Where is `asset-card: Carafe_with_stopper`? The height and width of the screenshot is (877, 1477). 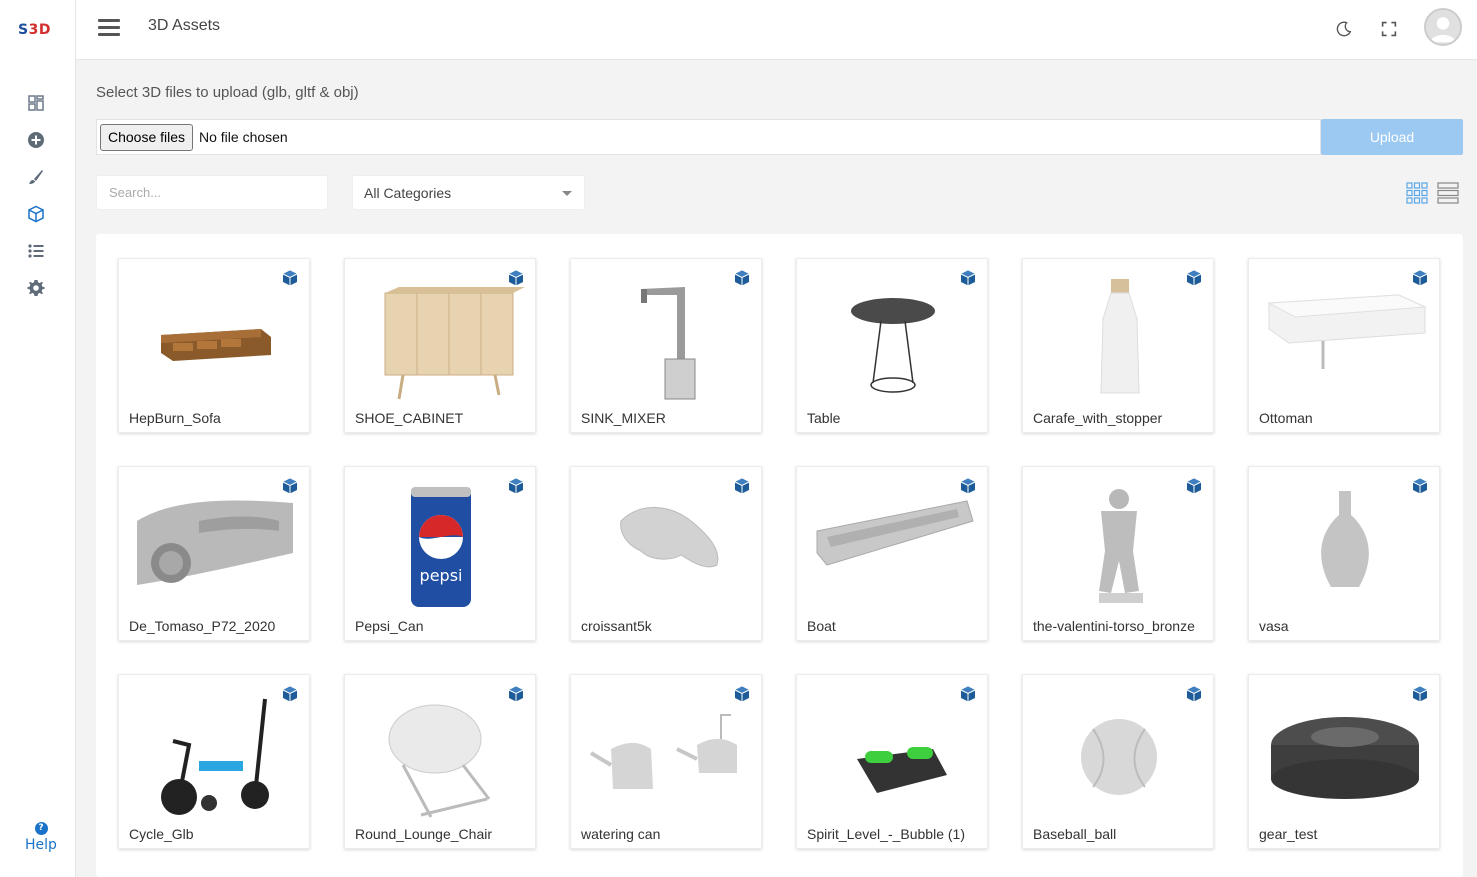 asset-card: Carafe_with_stopper is located at coordinates (1118, 345).